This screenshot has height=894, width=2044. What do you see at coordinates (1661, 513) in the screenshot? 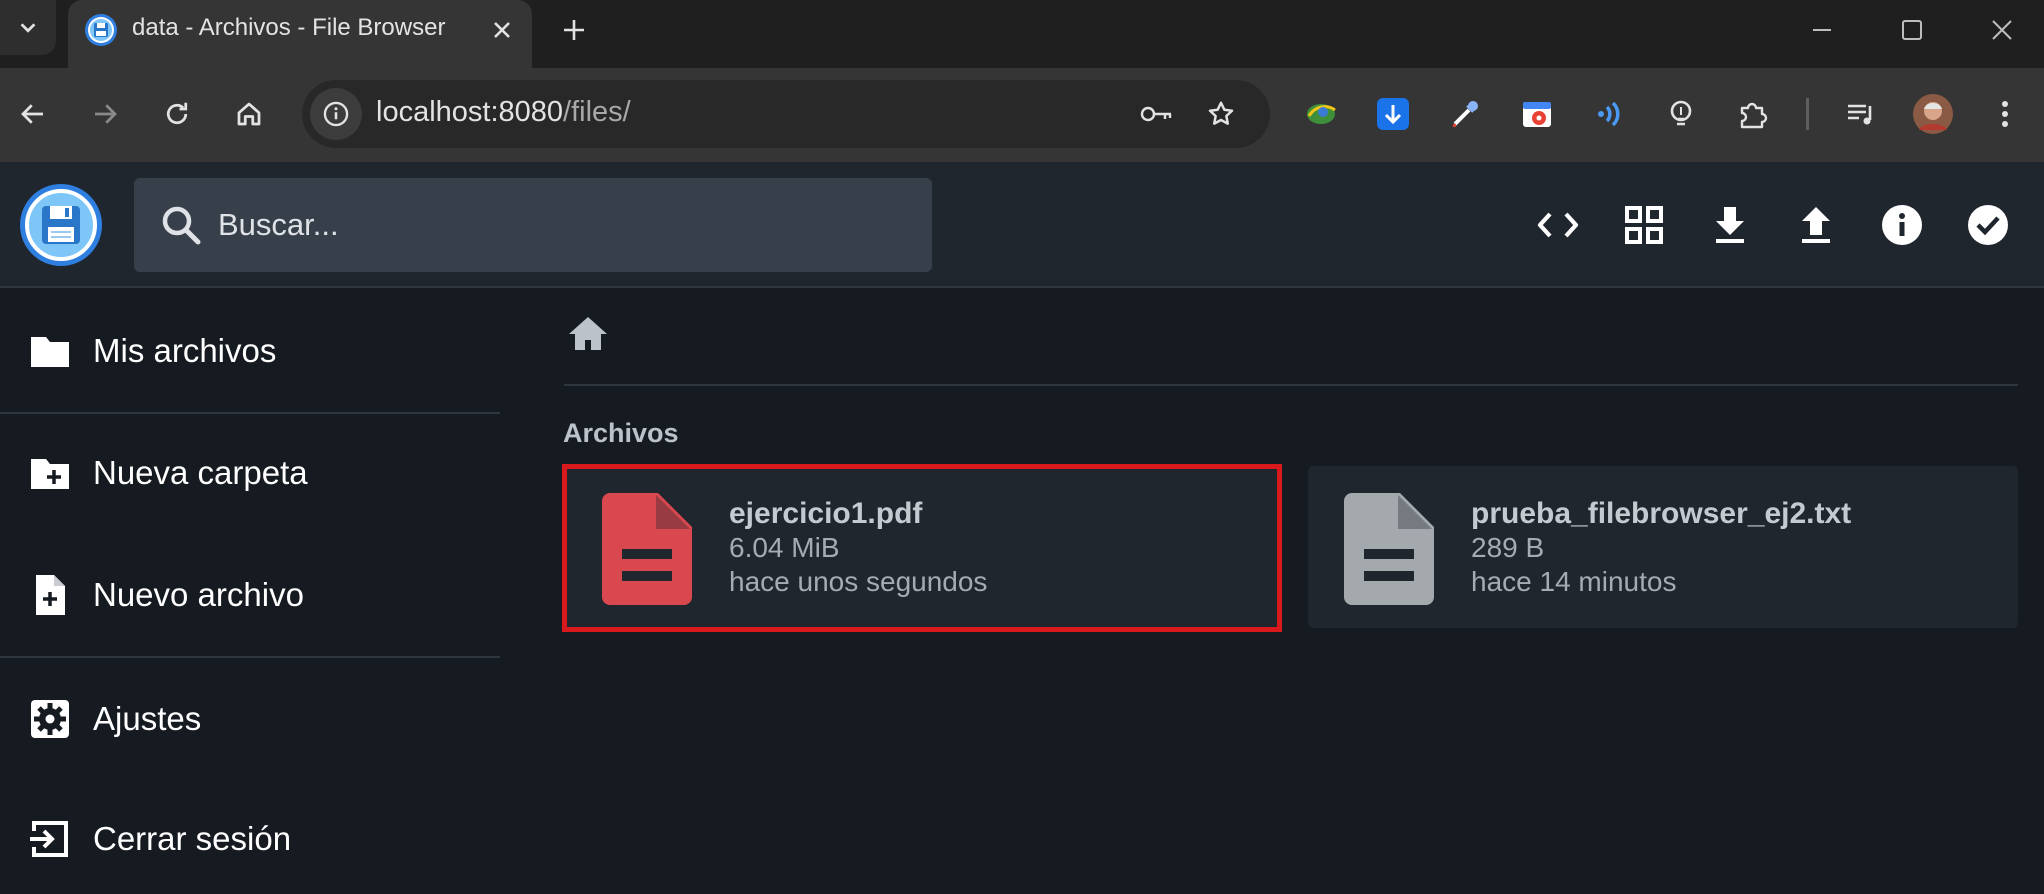
I see `file-name: prueba_filebrowser_ej2.txt` at bounding box center [1661, 513].